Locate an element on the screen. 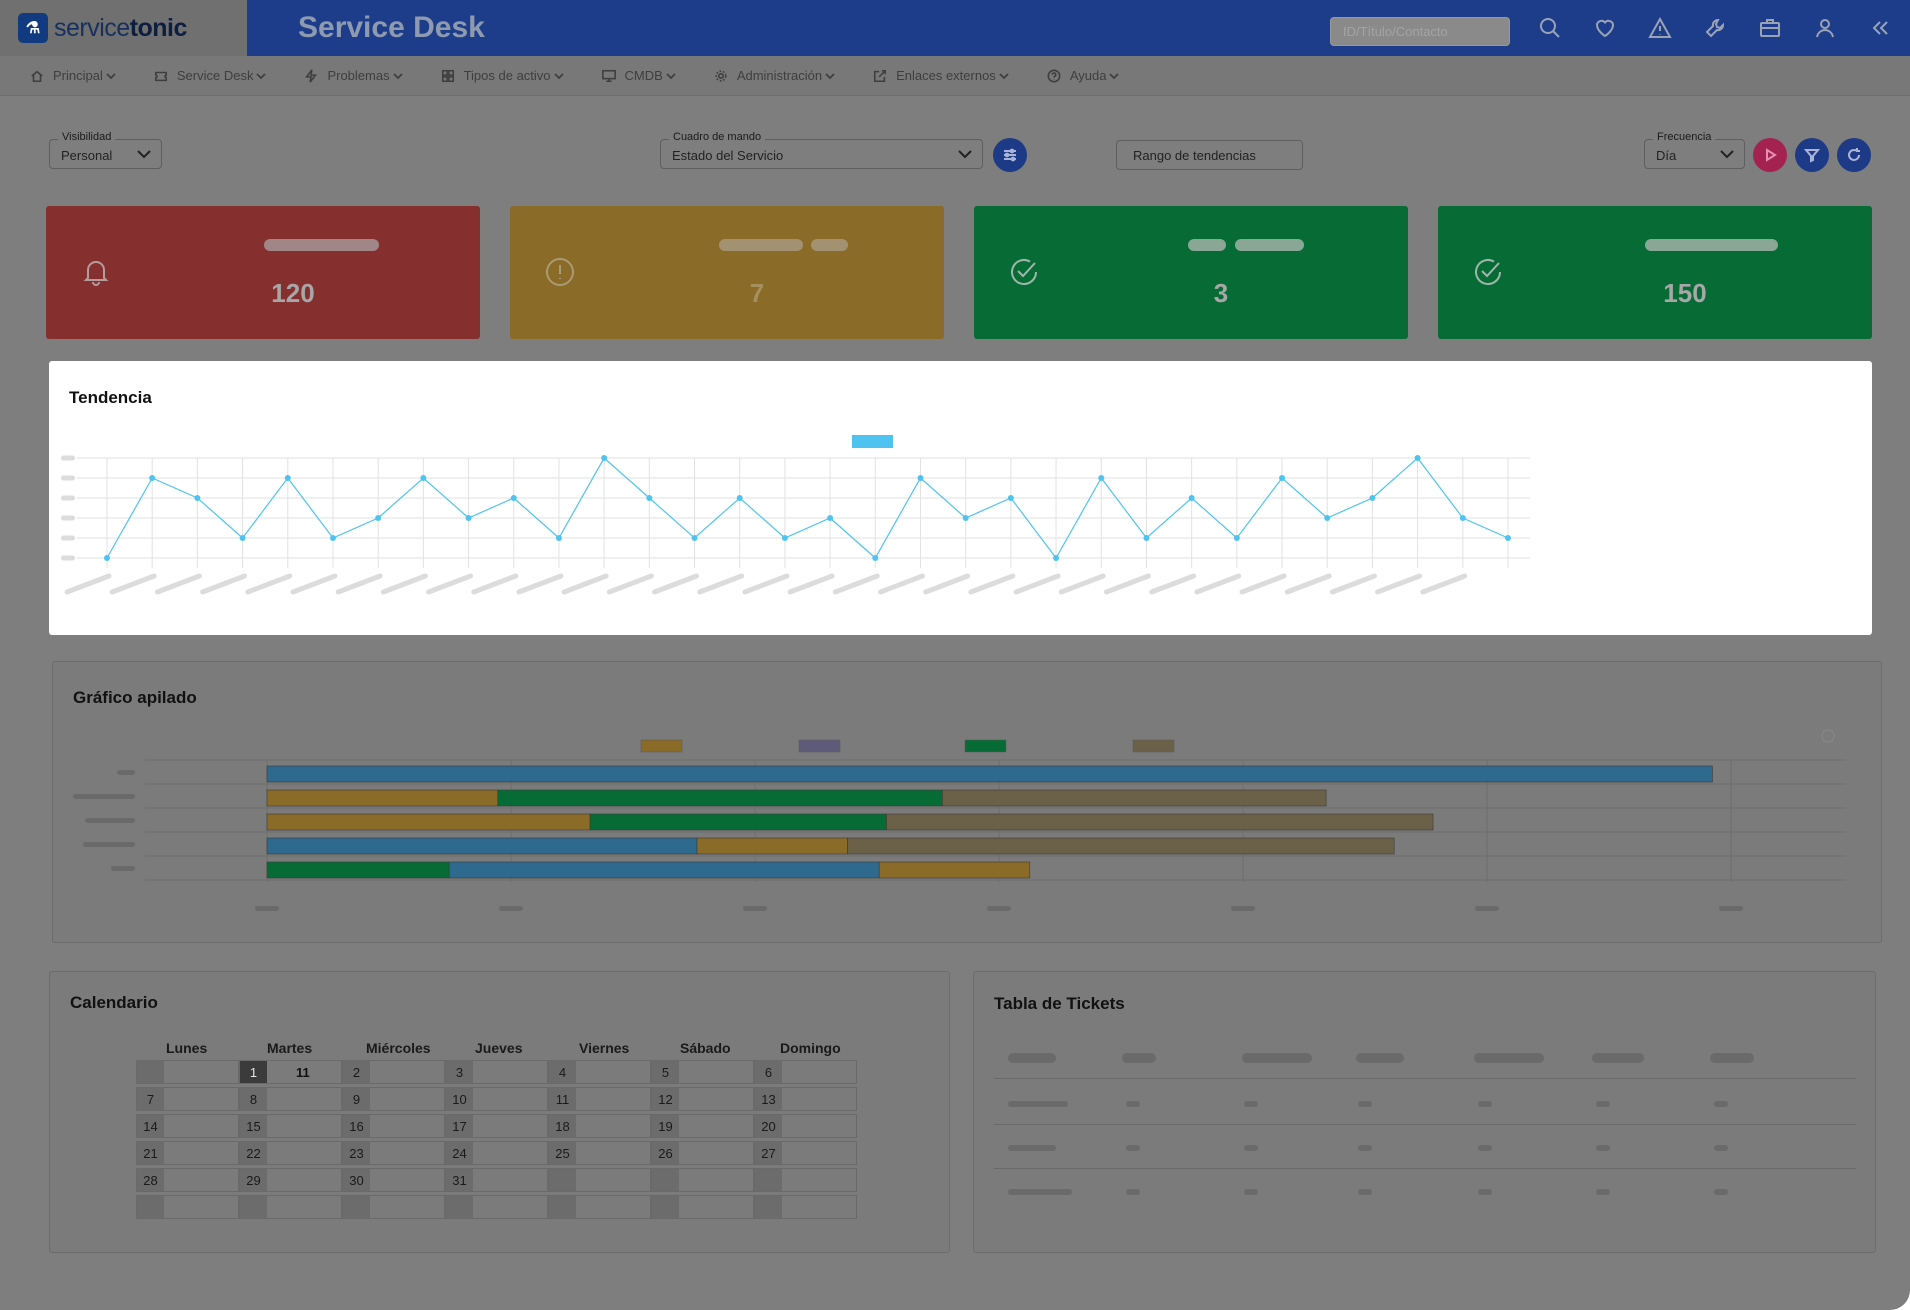 This screenshot has width=1910, height=1310. collapse-icon is located at coordinates (1879, 28).